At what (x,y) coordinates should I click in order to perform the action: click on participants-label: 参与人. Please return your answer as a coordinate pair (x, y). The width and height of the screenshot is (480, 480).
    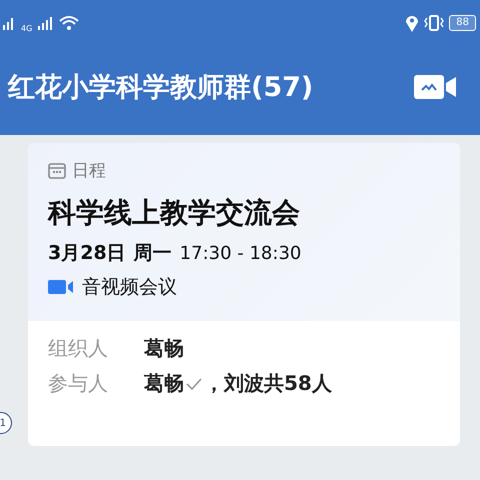
    Looking at the image, I should click on (78, 383).